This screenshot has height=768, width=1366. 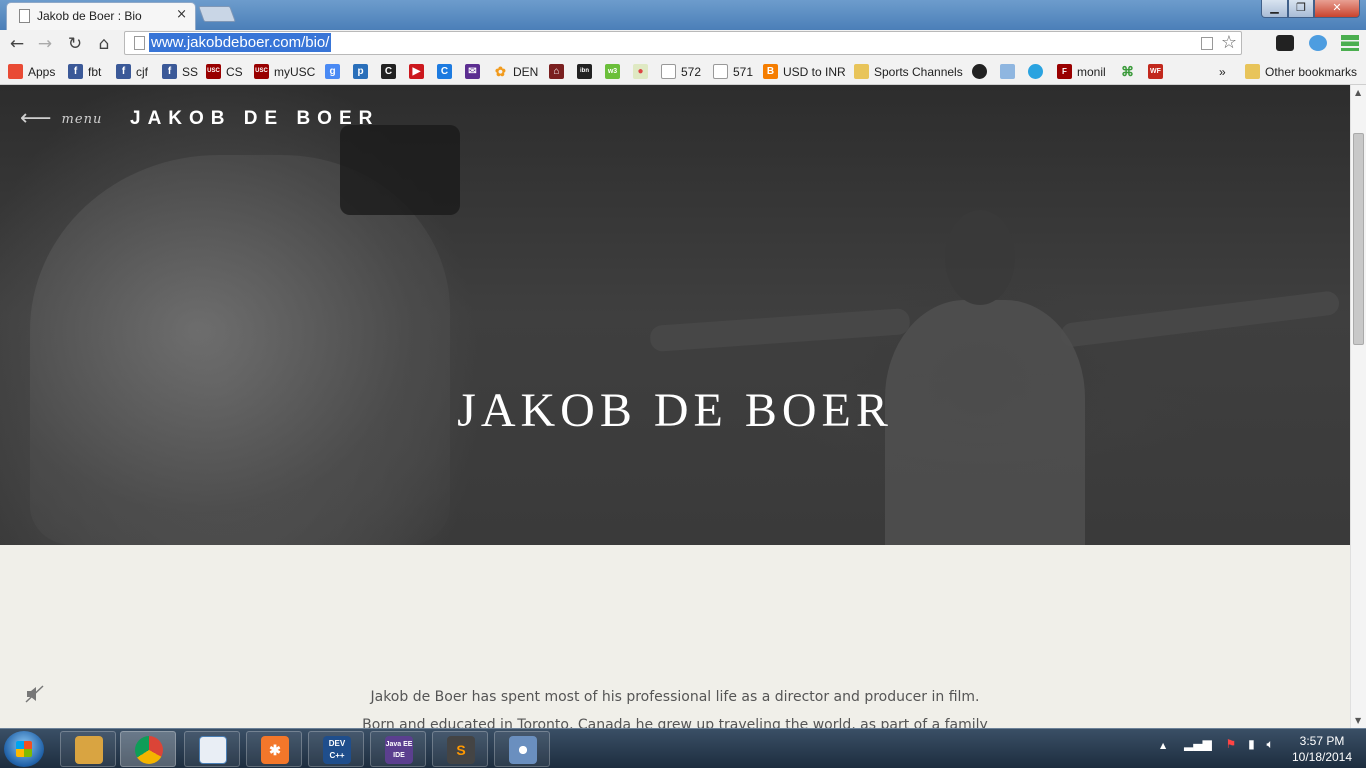 What do you see at coordinates (84, 71) in the screenshot?
I see `bookmark-fbt: f fbt` at bounding box center [84, 71].